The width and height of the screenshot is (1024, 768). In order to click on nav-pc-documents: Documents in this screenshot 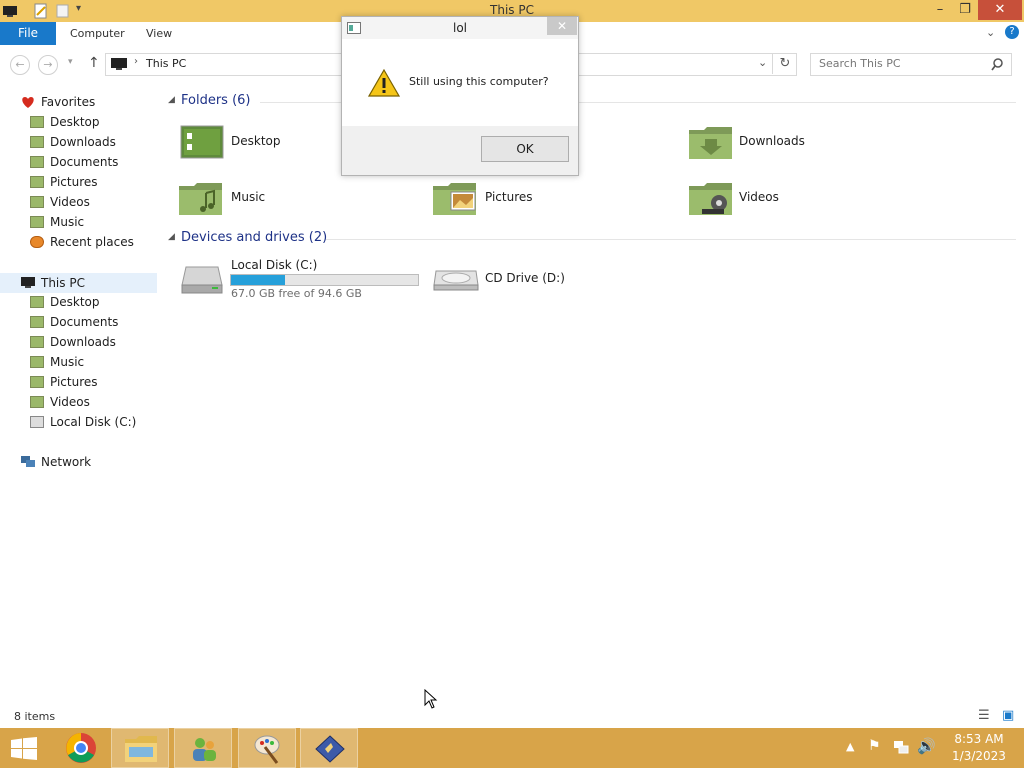, I will do `click(74, 322)`.